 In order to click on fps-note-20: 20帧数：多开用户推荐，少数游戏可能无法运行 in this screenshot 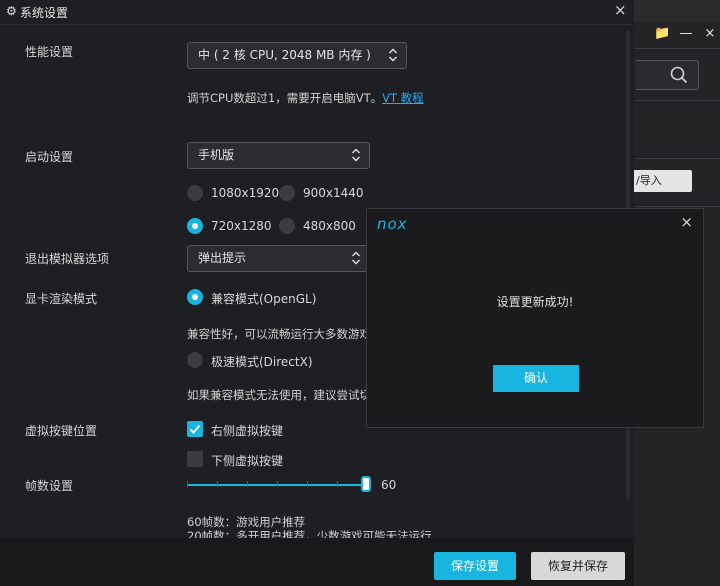, I will do `click(309, 533)`.